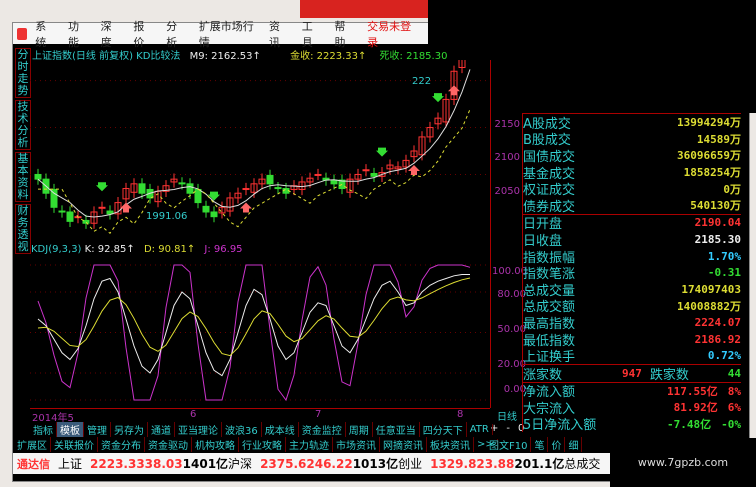 The image size is (756, 487). Describe the element at coordinates (56, 249) in the screenshot. I see `kdj-name: KDJ(9,3,3)` at that location.